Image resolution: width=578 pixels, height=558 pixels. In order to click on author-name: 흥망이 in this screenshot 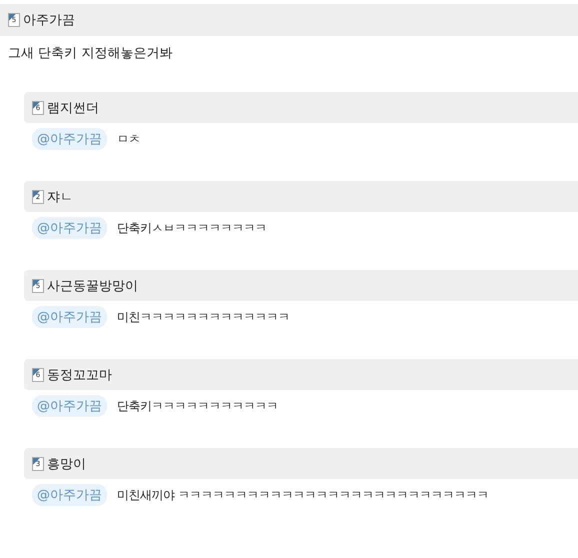, I will do `click(66, 463)`.